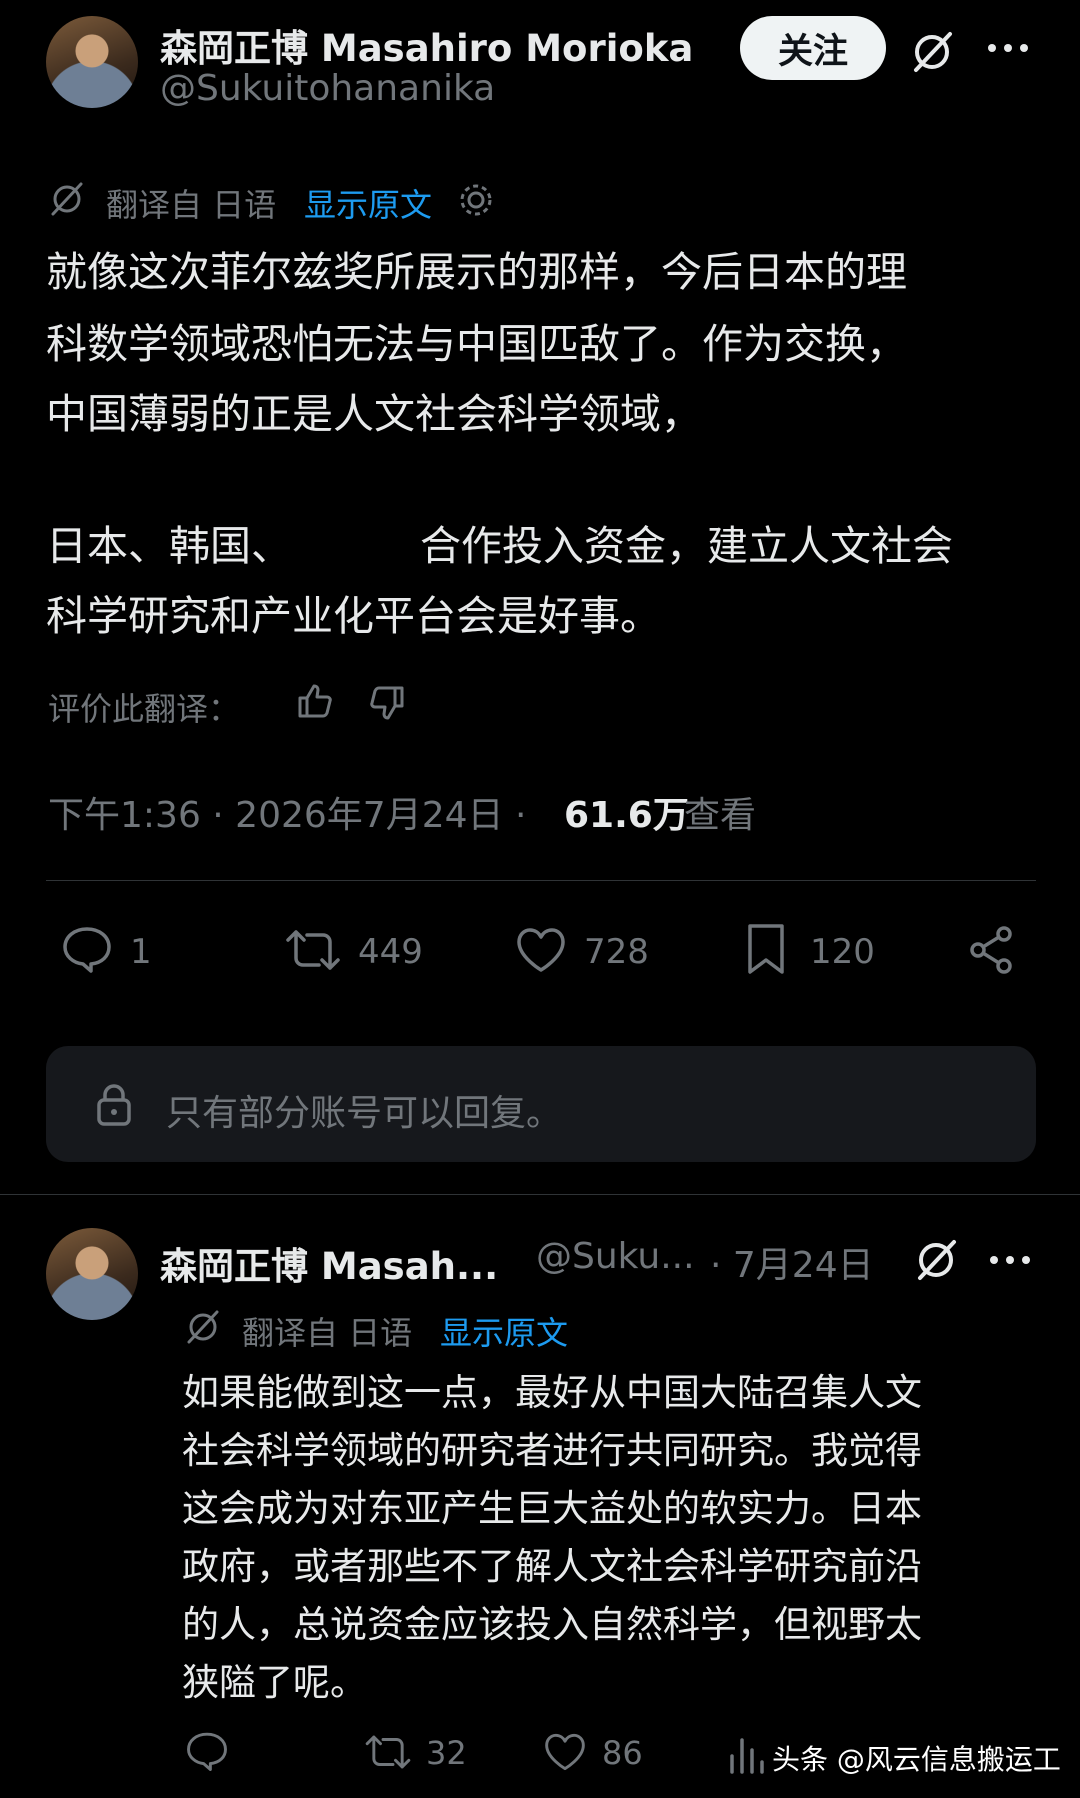 This screenshot has height=1798, width=1080. What do you see at coordinates (552, 1392) in the screenshot?
I see `tweet-text-line: 如果能做到这一点，最好从中国大陆召集人文` at bounding box center [552, 1392].